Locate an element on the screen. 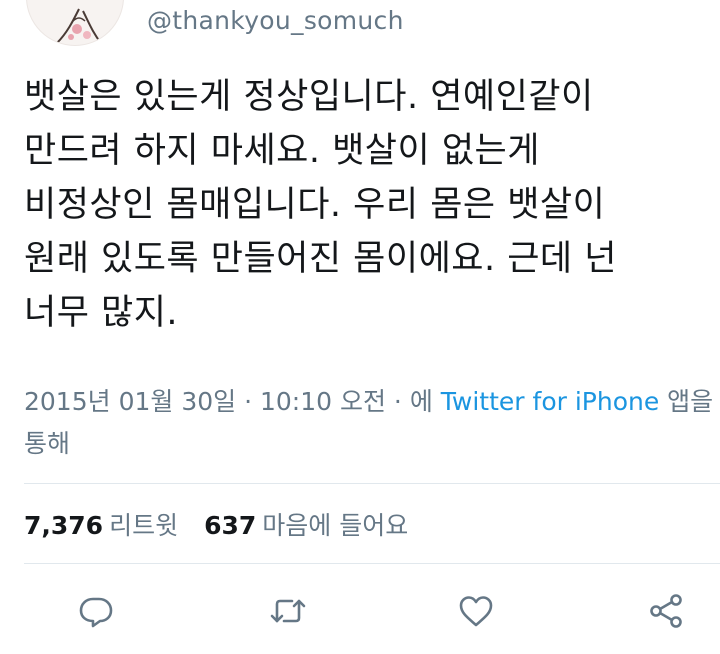  reply-button is located at coordinates (96, 611).